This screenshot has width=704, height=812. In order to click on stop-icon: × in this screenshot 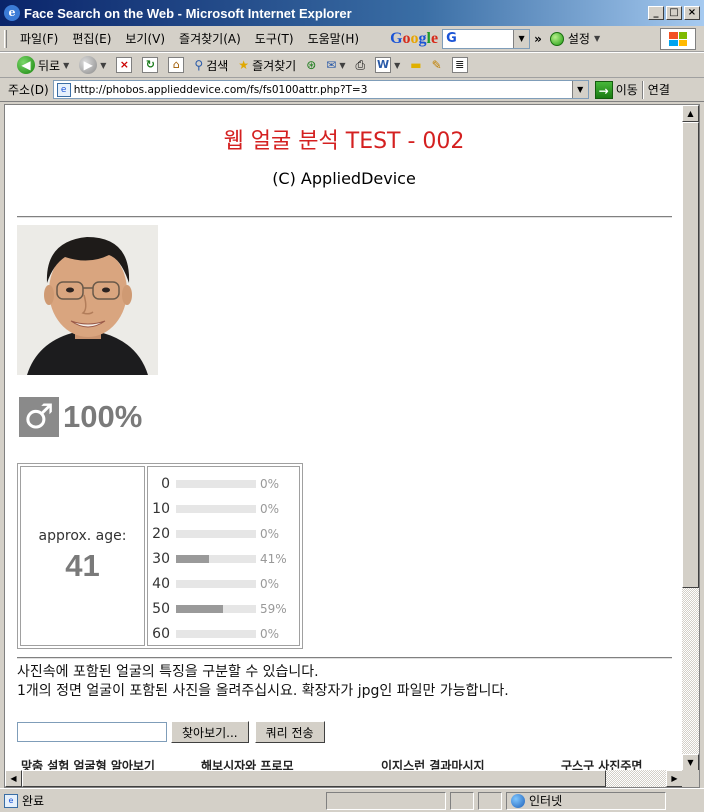, I will do `click(124, 65)`.